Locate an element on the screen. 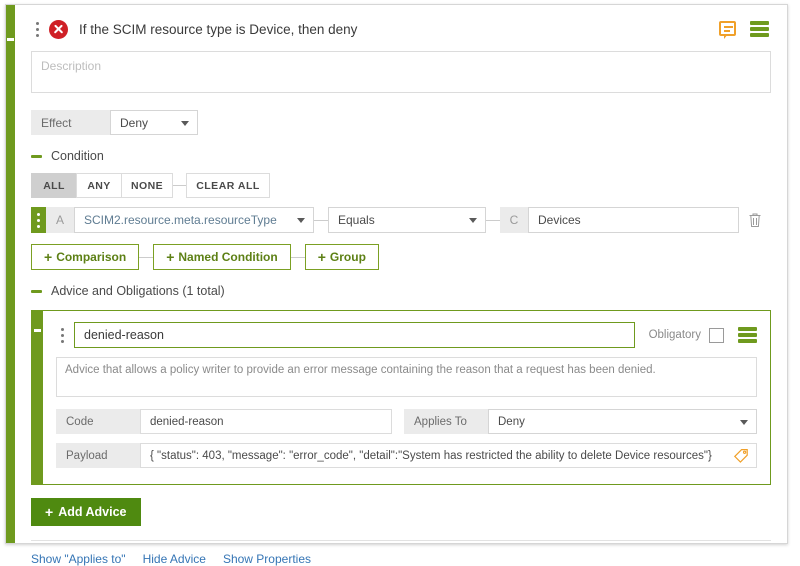  condition-section-label: Condition is located at coordinates (77, 156).